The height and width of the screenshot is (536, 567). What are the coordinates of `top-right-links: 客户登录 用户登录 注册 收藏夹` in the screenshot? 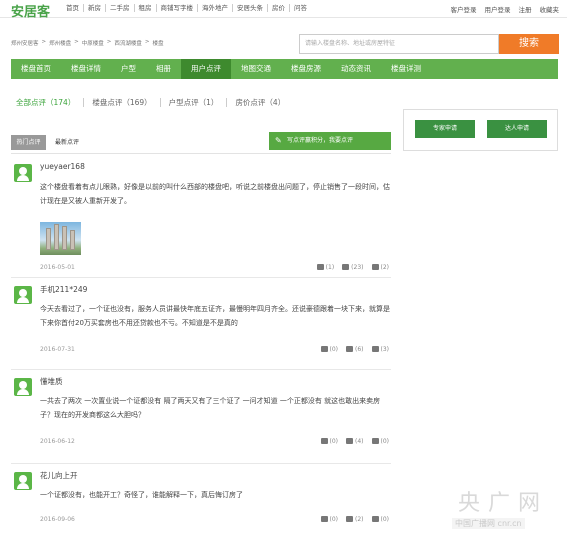 It's located at (505, 9).